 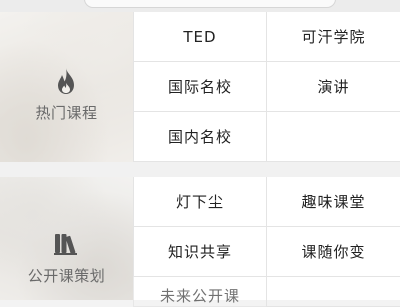 I want to click on grid-item-label: 国内名校, so click(x=199, y=137).